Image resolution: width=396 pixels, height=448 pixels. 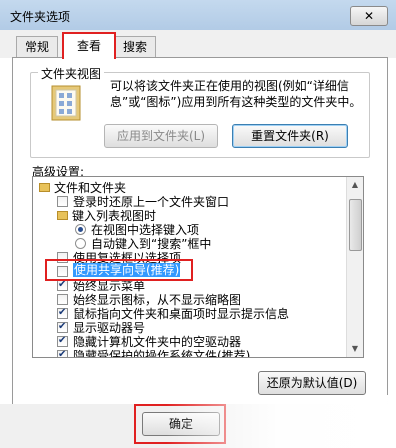 What do you see at coordinates (354, 267) in the screenshot?
I see `scrollbar: ▲ ▼` at bounding box center [354, 267].